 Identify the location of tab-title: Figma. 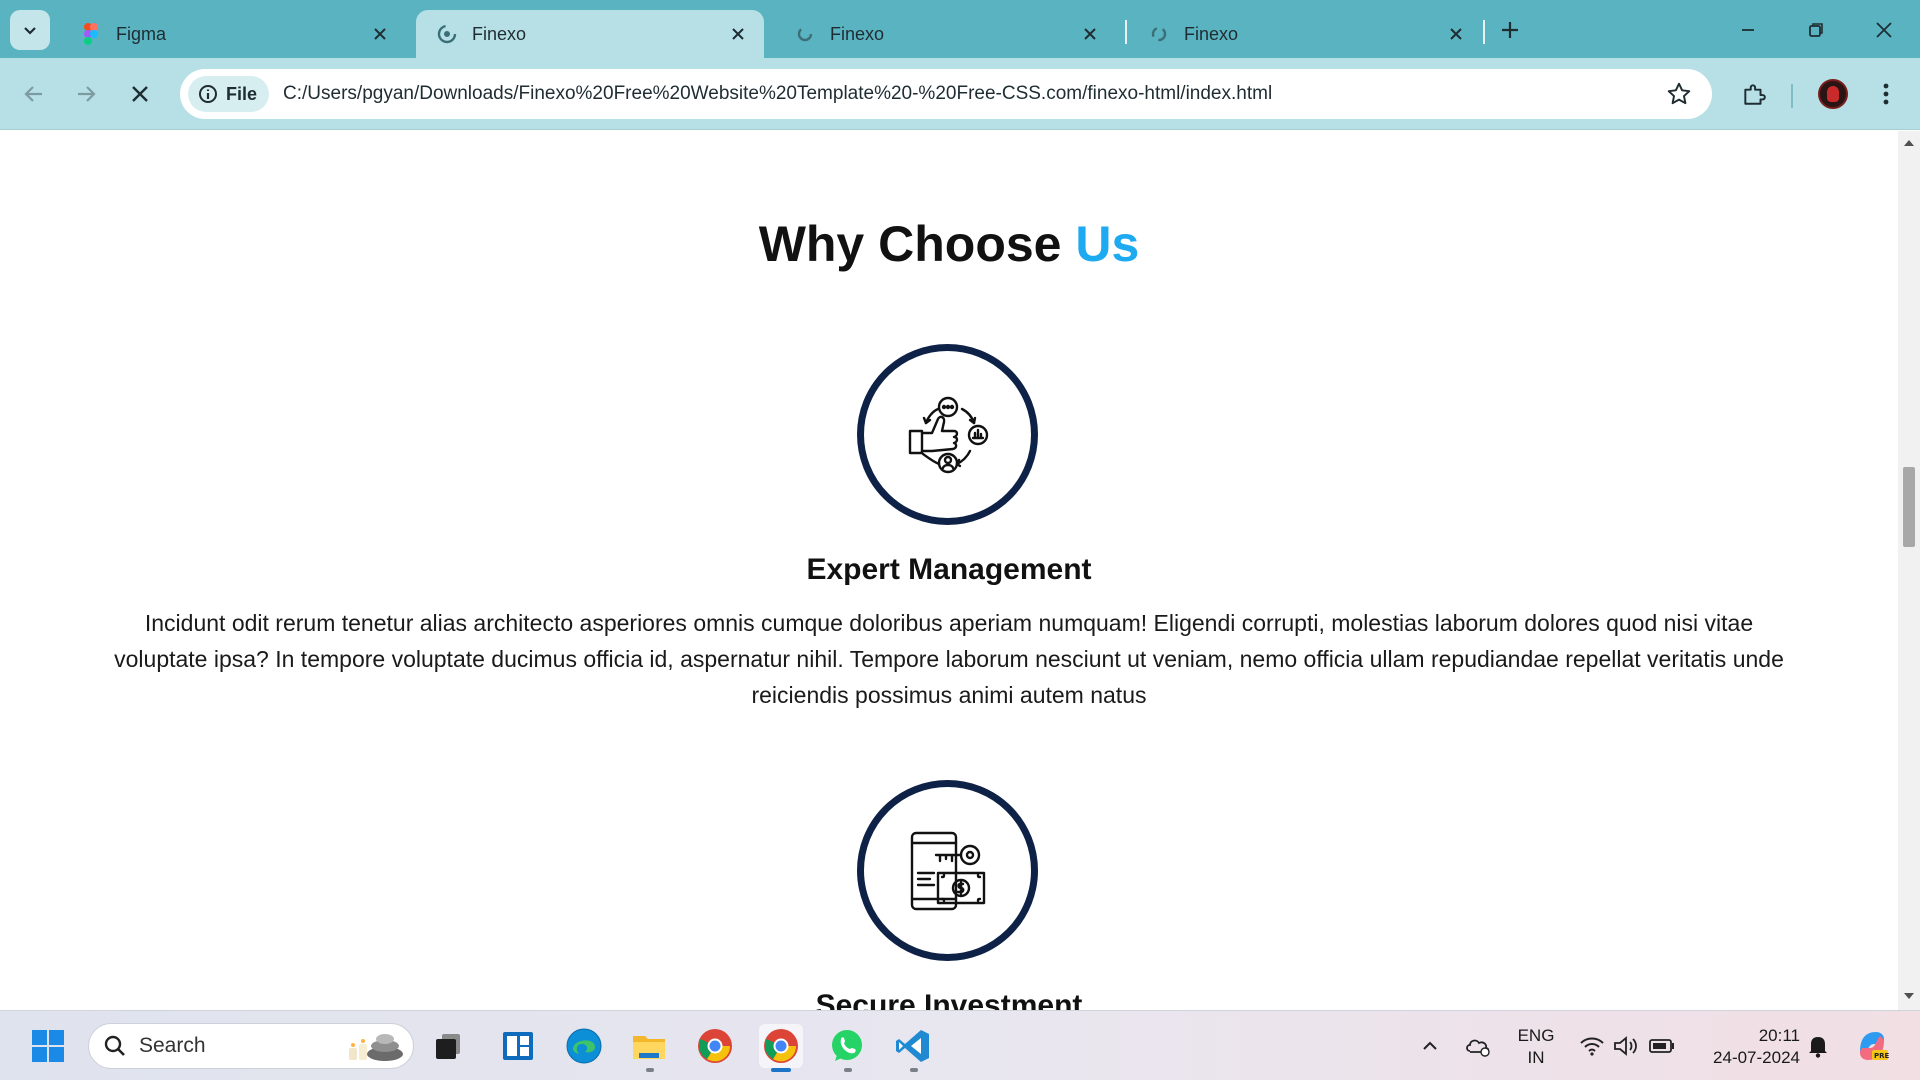
(141, 33).